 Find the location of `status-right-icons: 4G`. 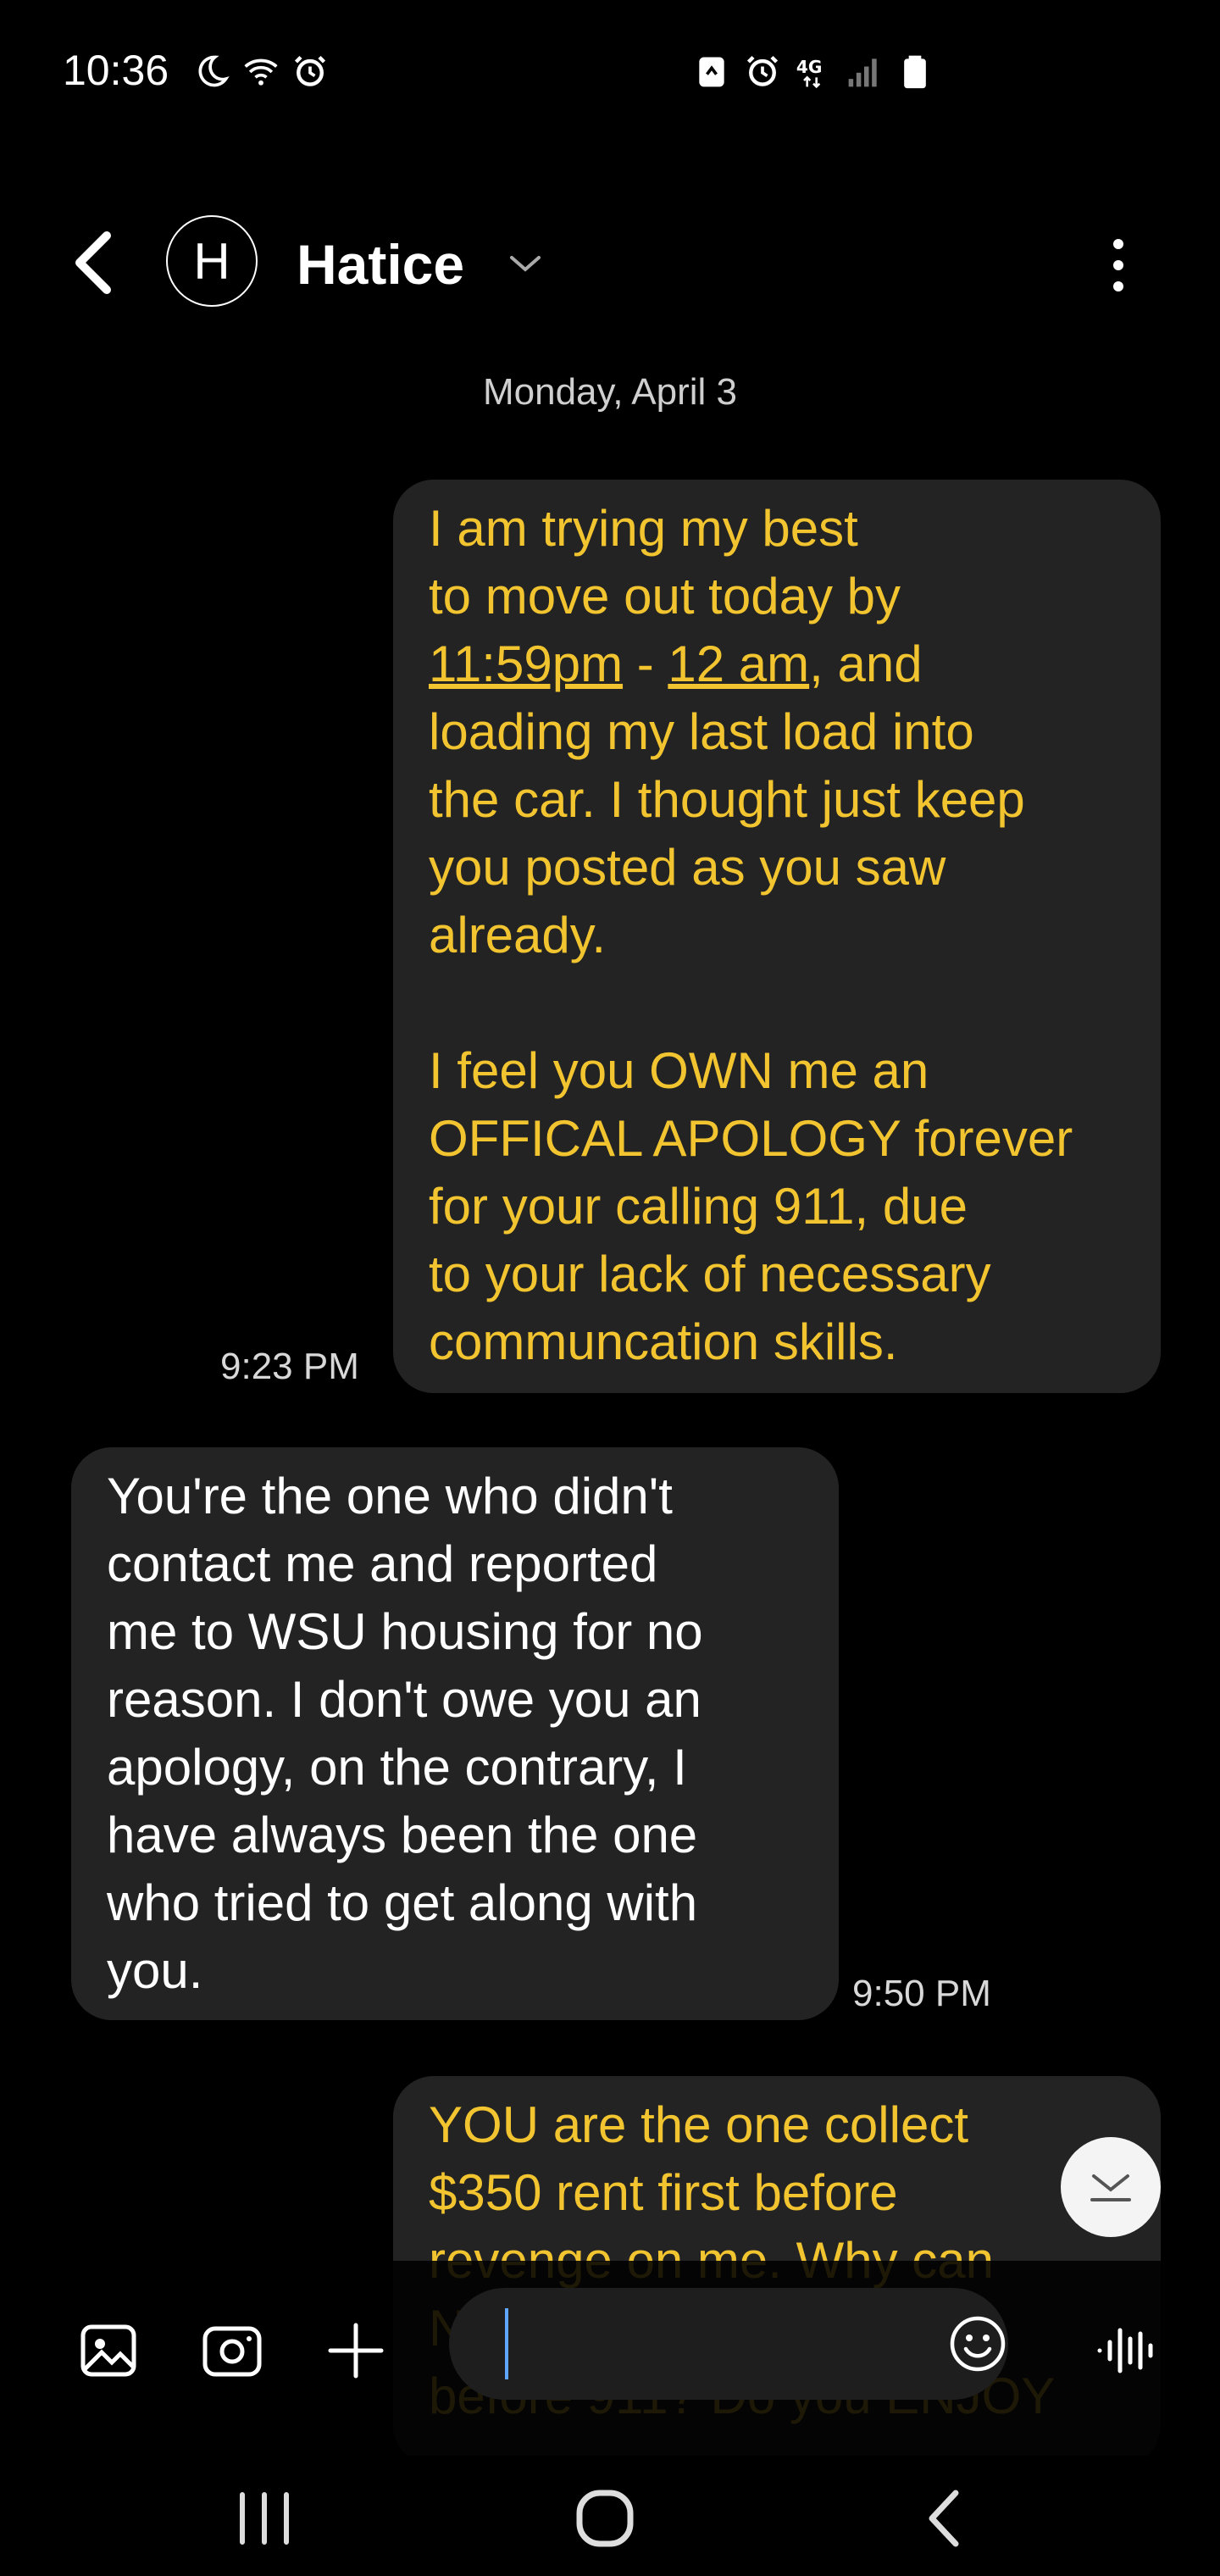

status-right-icons: 4G is located at coordinates (813, 71).